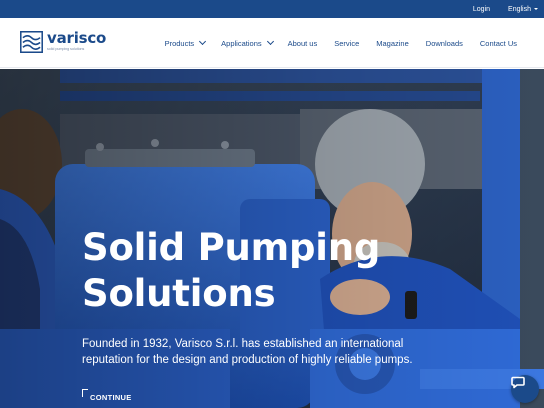 The height and width of the screenshot is (408, 544). I want to click on continue-button: CONTINUE, so click(107, 394).